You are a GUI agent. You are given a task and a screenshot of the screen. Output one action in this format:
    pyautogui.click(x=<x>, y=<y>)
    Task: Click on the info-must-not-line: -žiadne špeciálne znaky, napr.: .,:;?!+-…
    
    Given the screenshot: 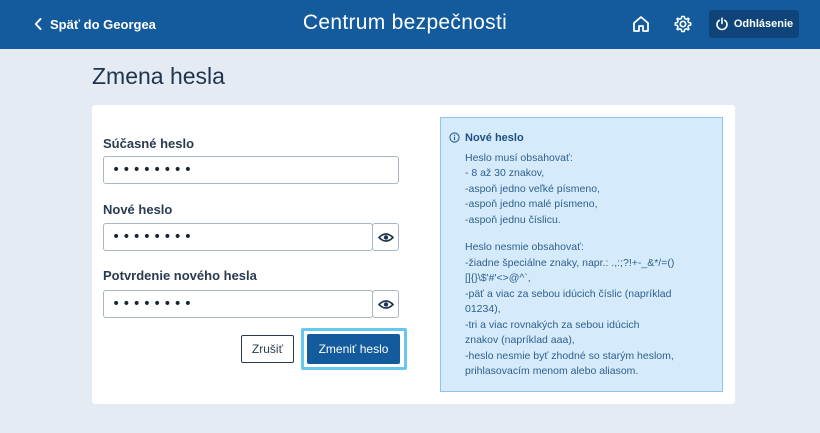 What is the action you would take?
    pyautogui.click(x=570, y=262)
    